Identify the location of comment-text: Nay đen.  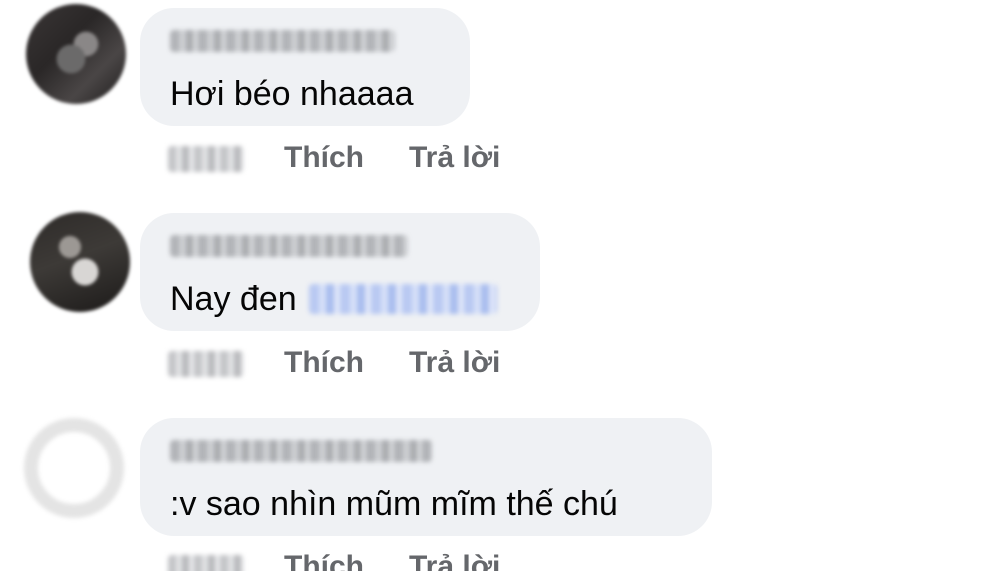
(333, 299).